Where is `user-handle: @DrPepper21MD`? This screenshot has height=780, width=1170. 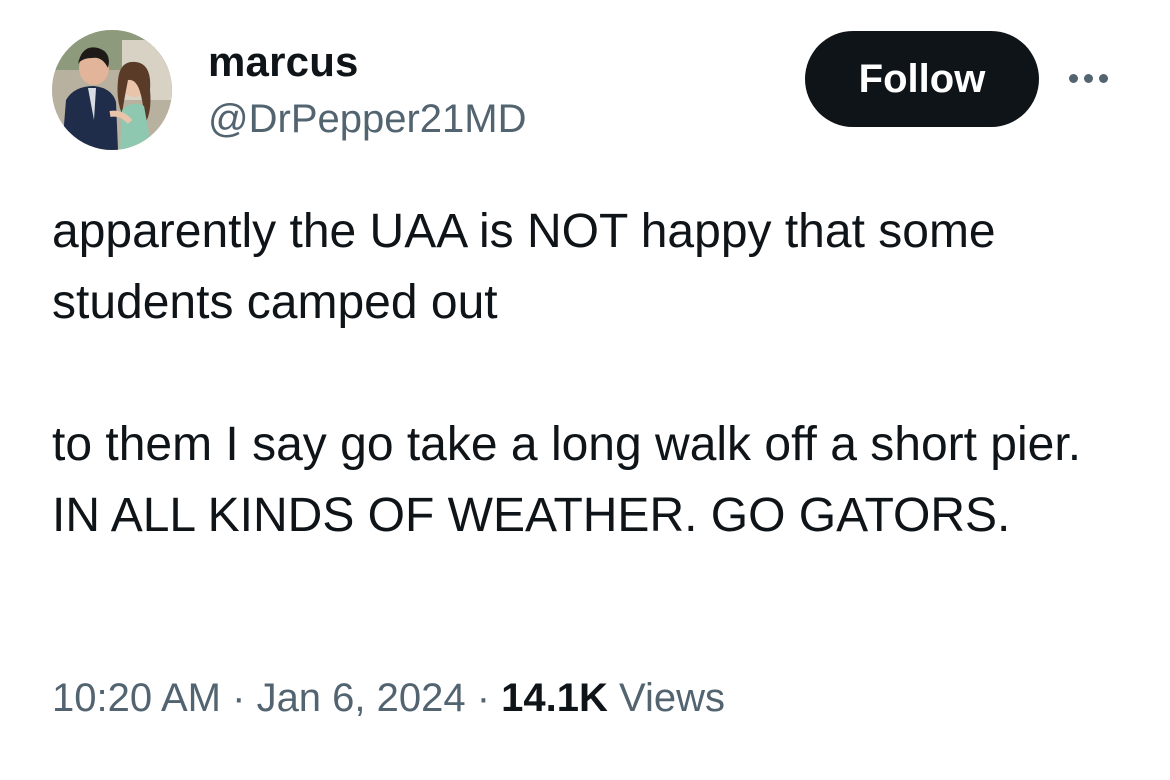 user-handle: @DrPepper21MD is located at coordinates (367, 119).